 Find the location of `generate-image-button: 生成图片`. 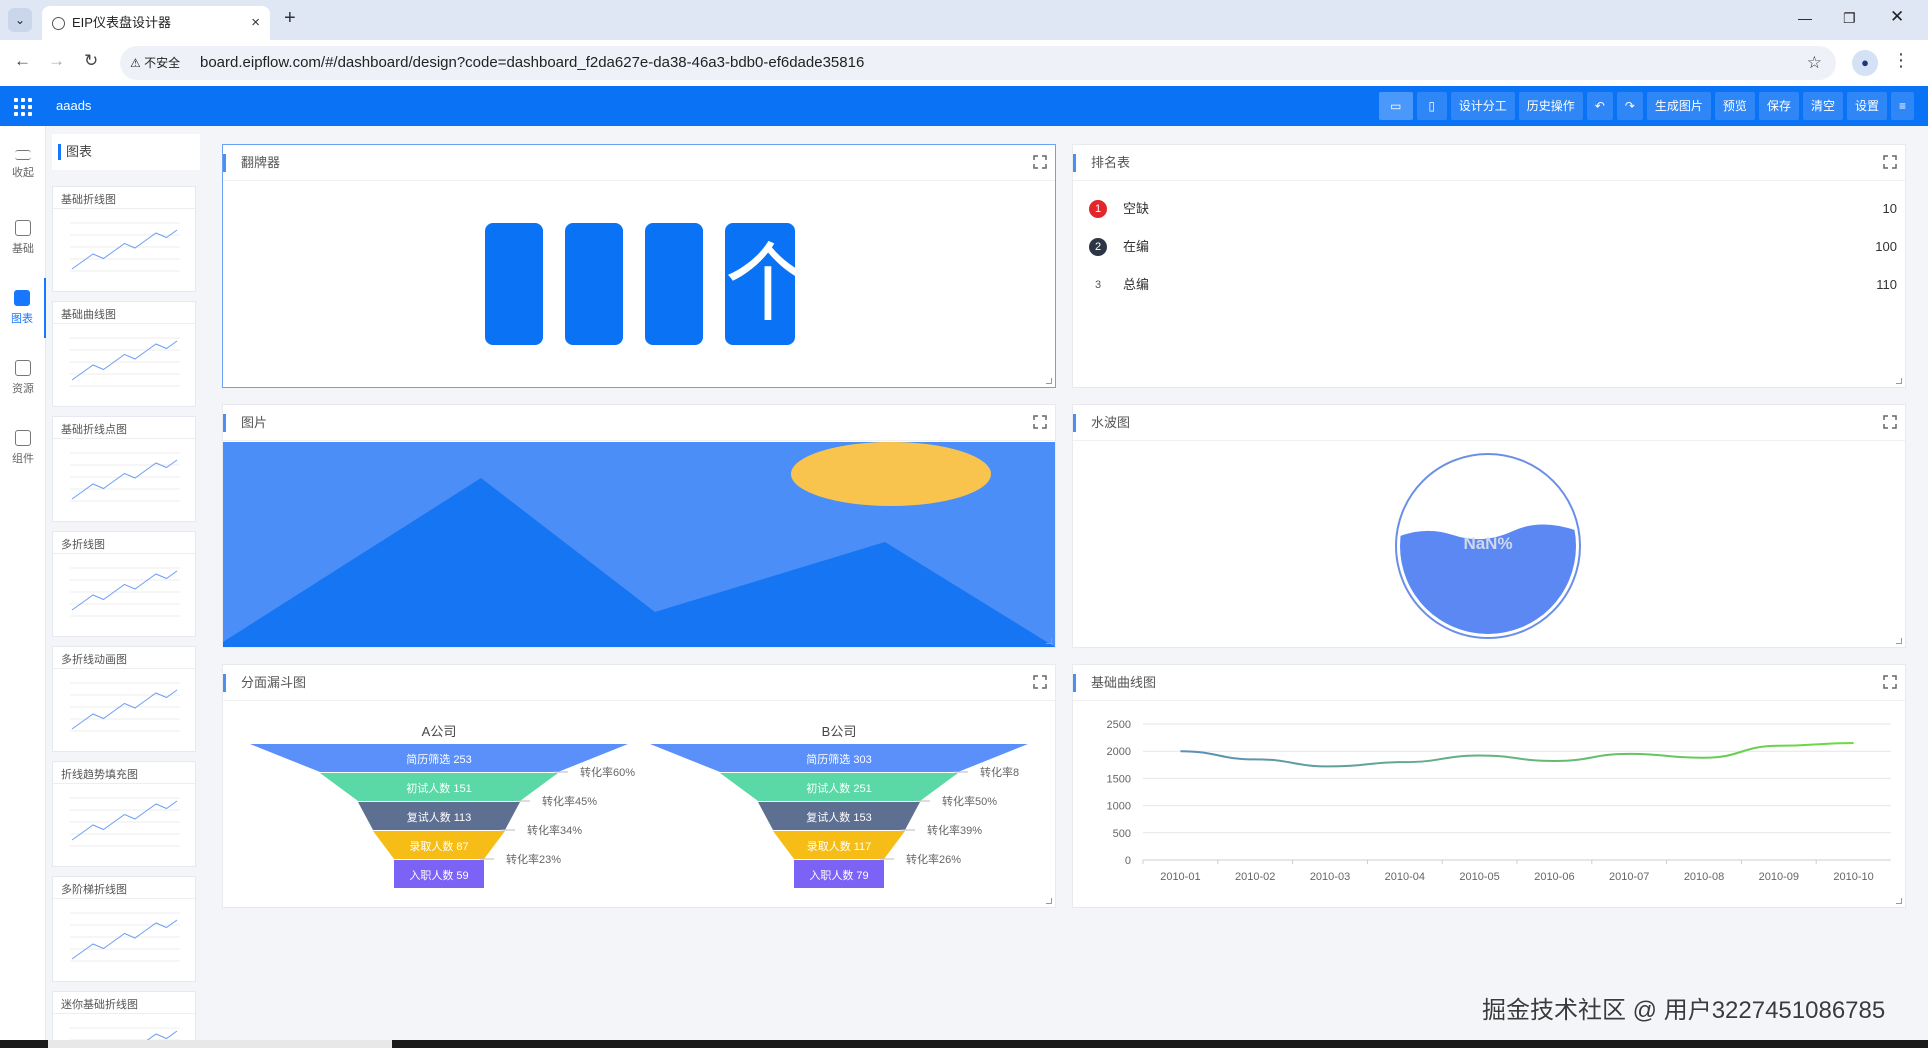

generate-image-button: 生成图片 is located at coordinates (1678, 106).